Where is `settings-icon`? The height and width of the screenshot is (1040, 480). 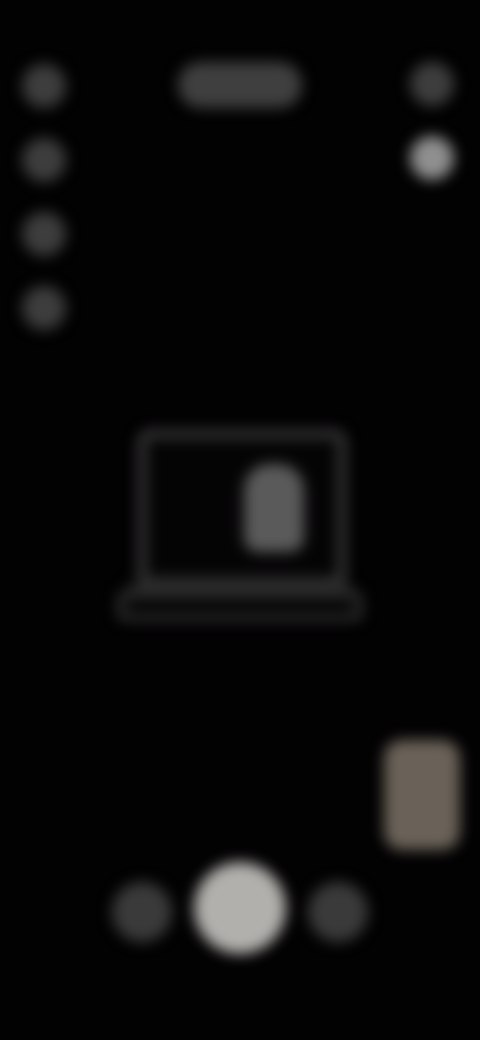
settings-icon is located at coordinates (432, 84).